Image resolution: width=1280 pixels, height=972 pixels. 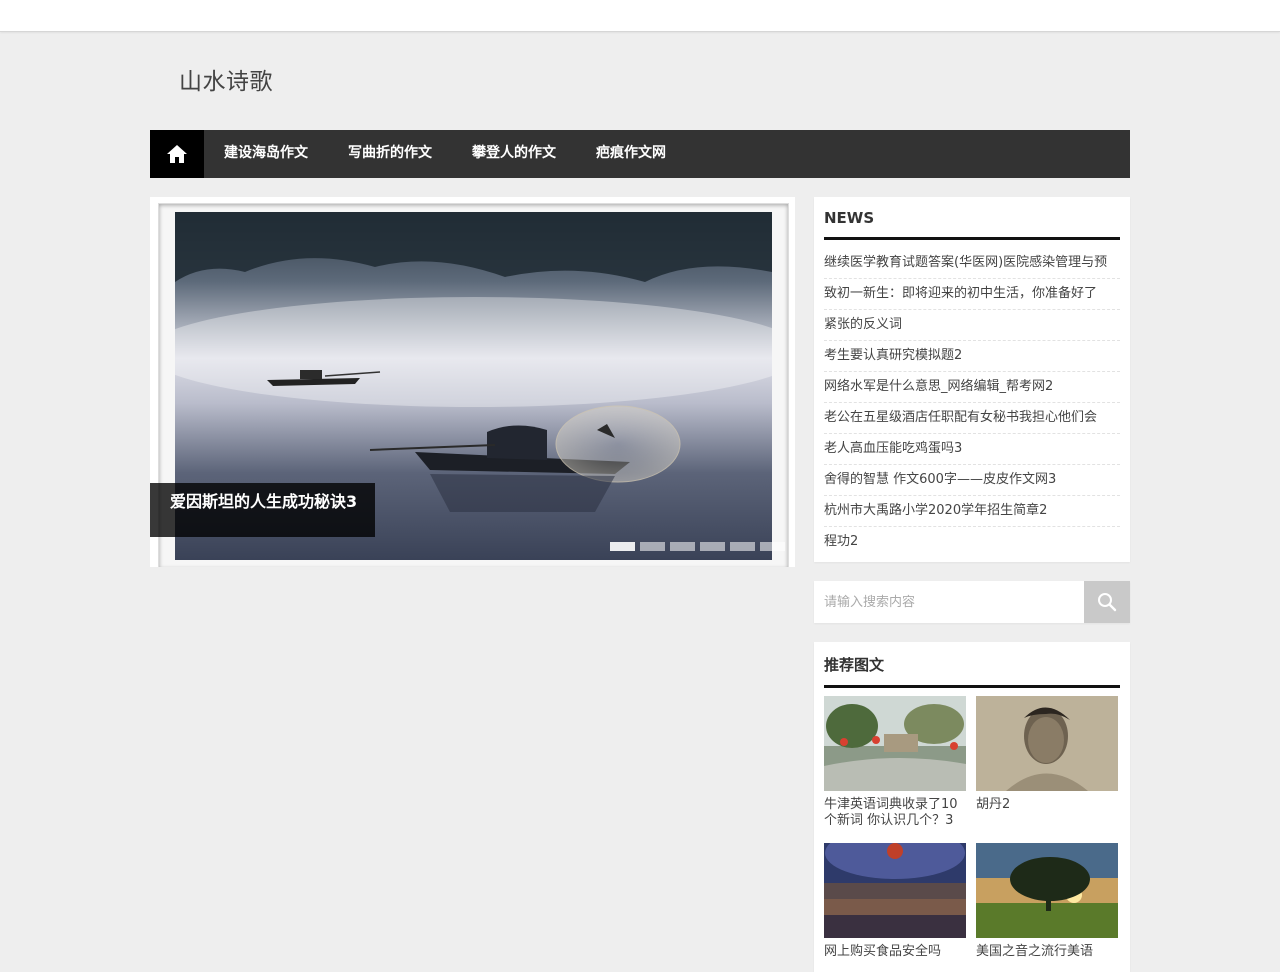 I want to click on recommend-item: 胡丹2, so click(x=1047, y=754).